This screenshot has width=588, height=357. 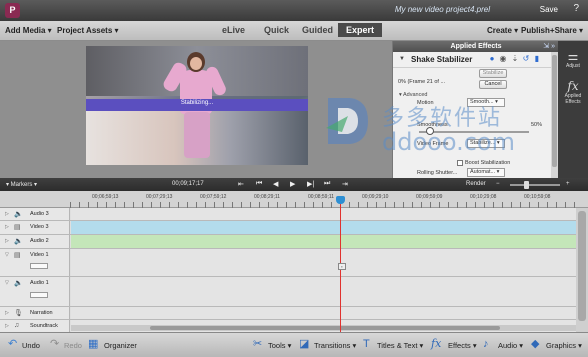 What do you see at coordinates (188, 184) in the screenshot?
I see `current-time: 00;09;17;17` at bounding box center [188, 184].